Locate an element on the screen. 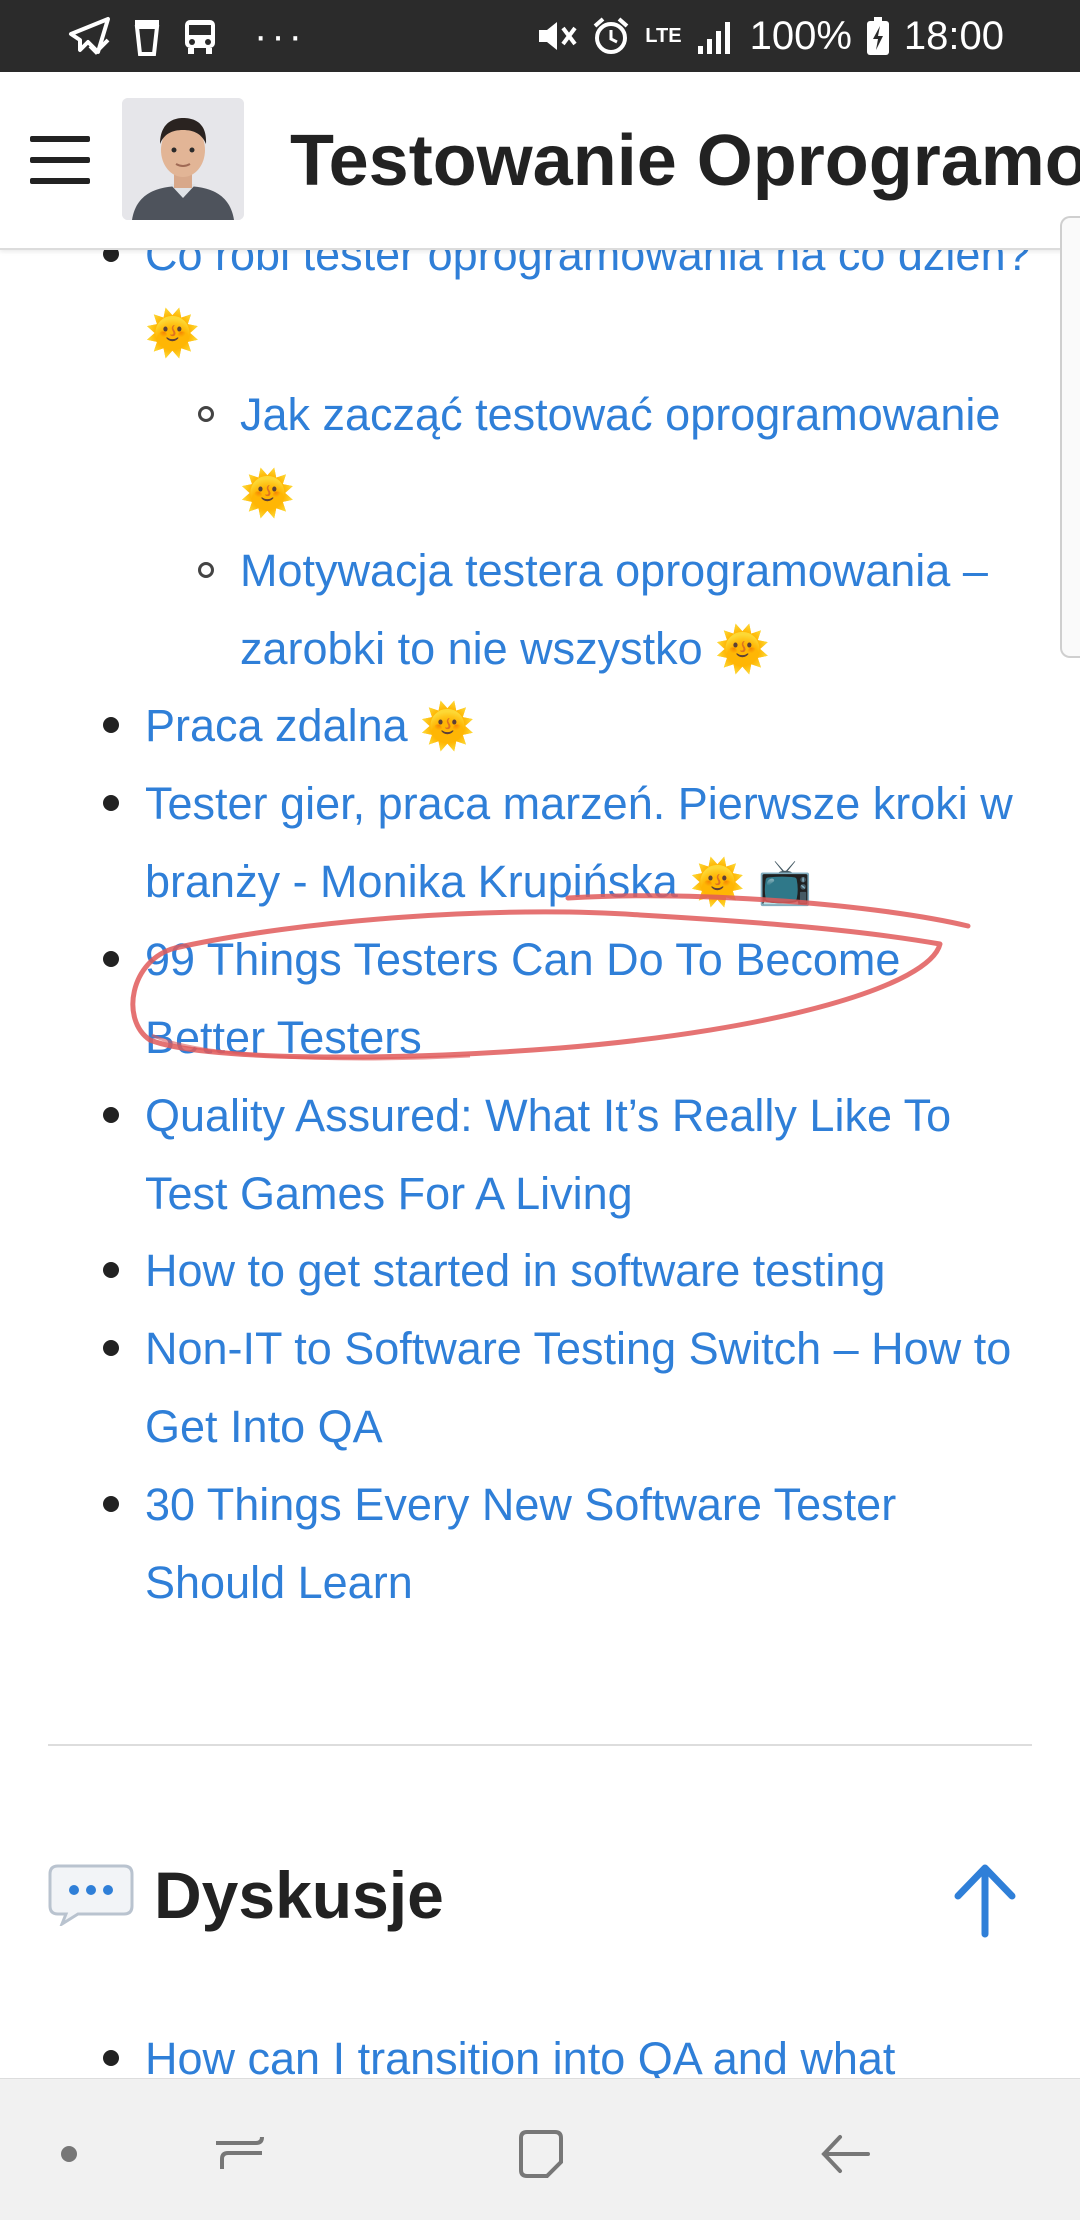 The width and height of the screenshot is (1080, 2220). battery-percent: 100% is located at coordinates (800, 35).